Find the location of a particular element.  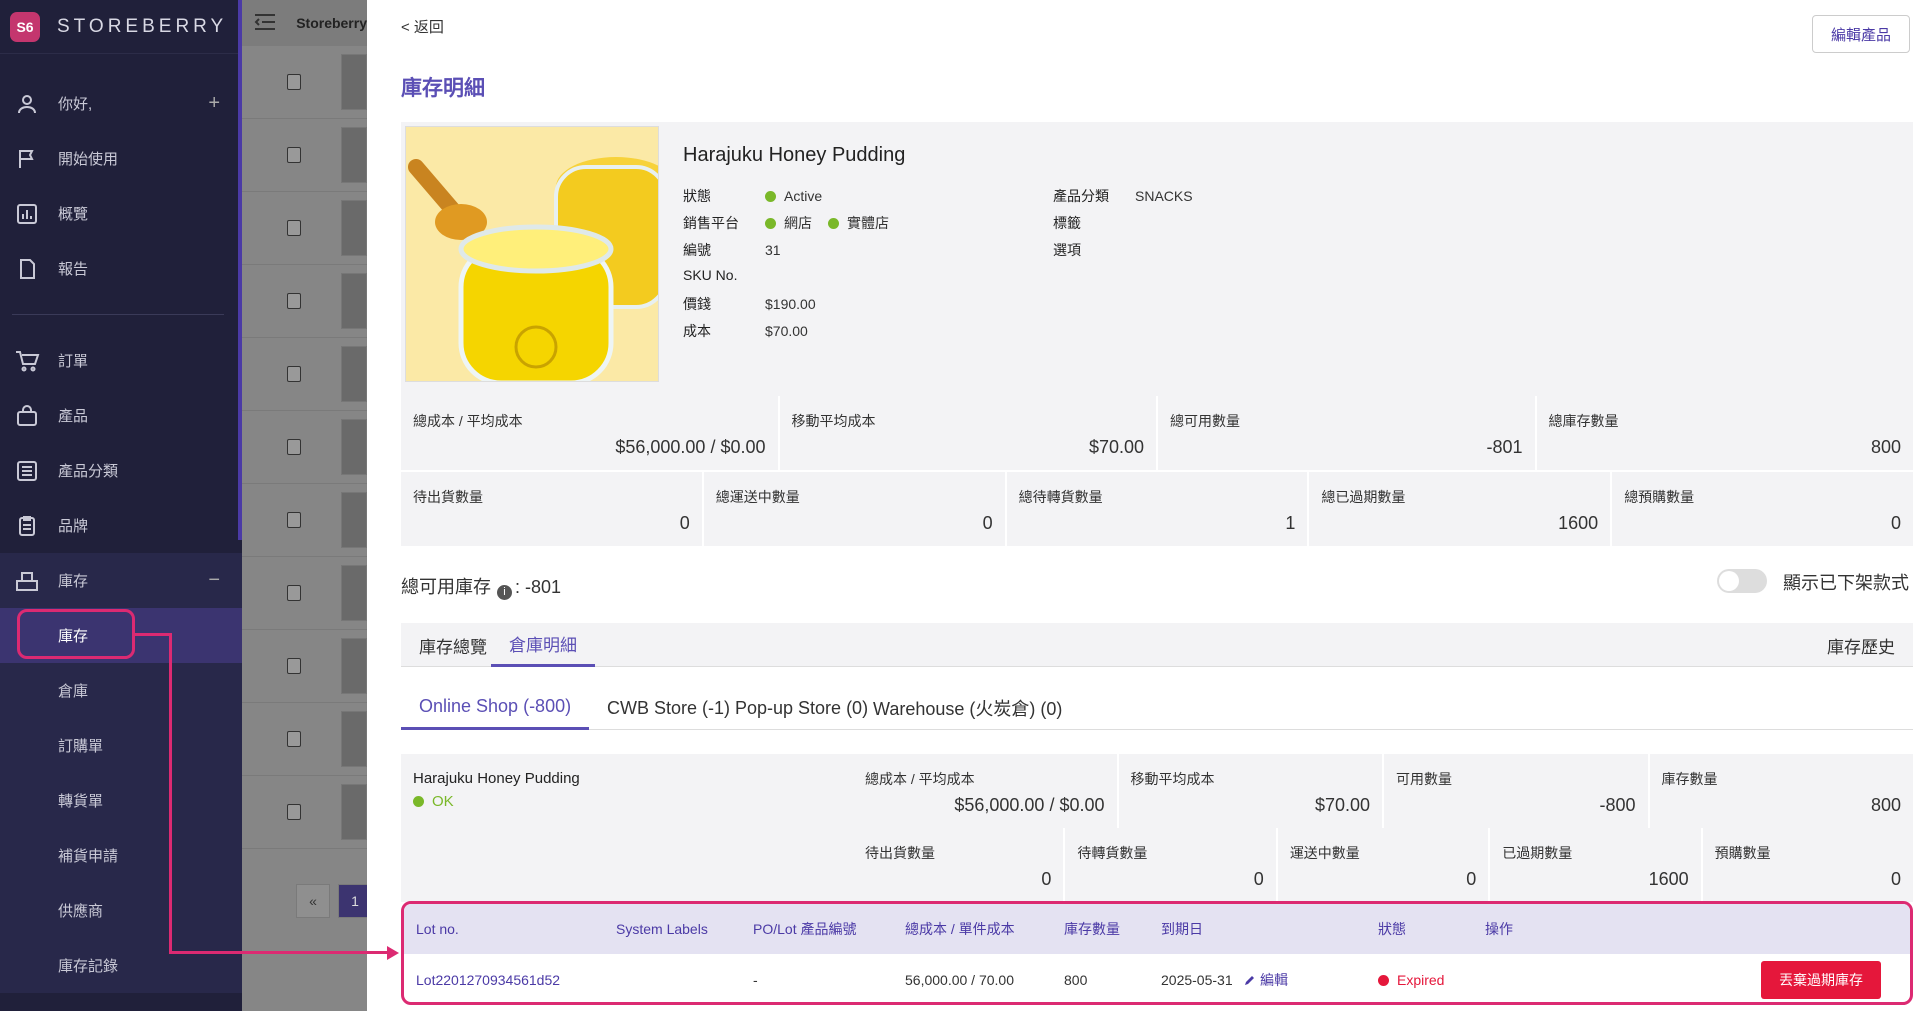

stat-value: $56,000.00 / $0.00 is located at coordinates (1029, 805).